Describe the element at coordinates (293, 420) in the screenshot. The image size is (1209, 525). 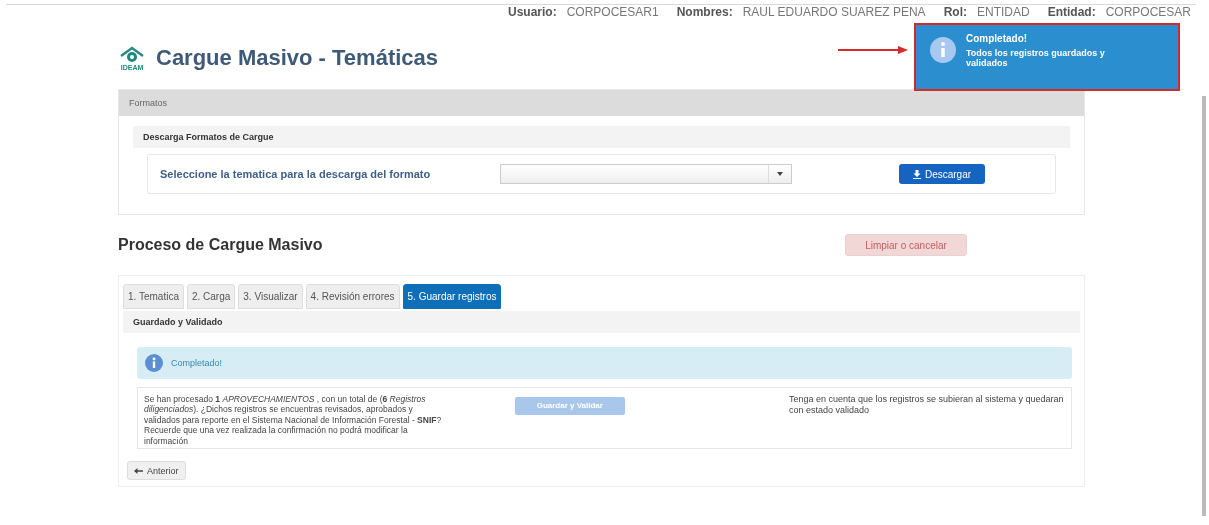
I see `summary-paragraph: Se han procesado 1 APROVECHAMIENTOS , con un total de (6 Registros diligenciados). ¿Dichos registros se encuentras revisados, aprobados y validados para reporte en el Sistema Nacional de Información Forestal - SNIF? Recuerde que una vez realizada la confirmación no podrá modificar la información` at that location.